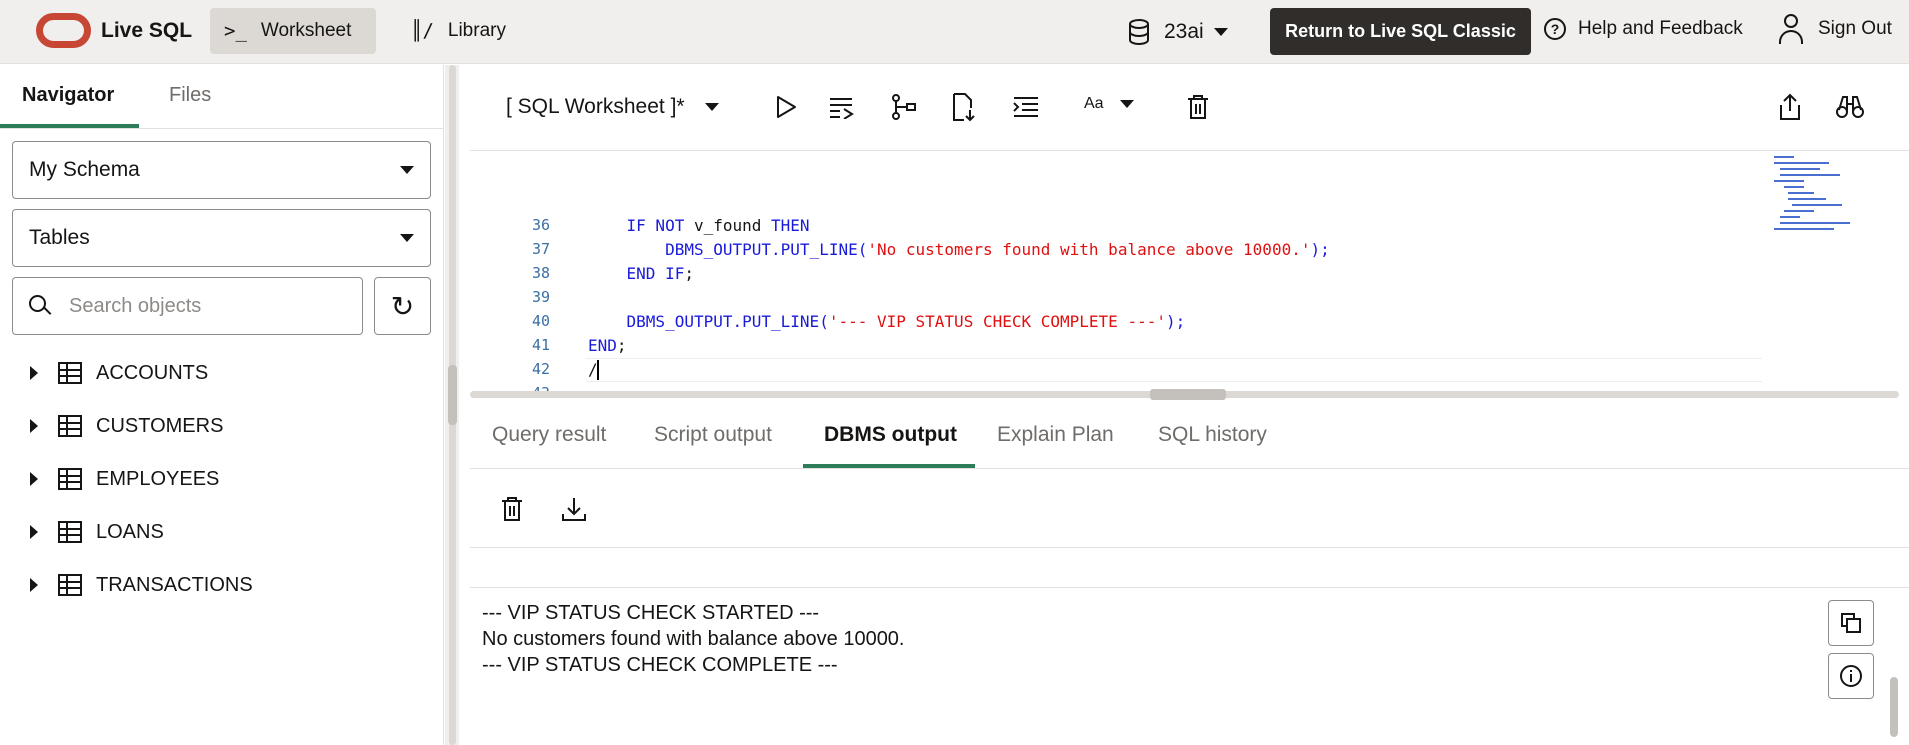 The width and height of the screenshot is (1909, 745). I want to click on panel-divider, so click(1189, 394).